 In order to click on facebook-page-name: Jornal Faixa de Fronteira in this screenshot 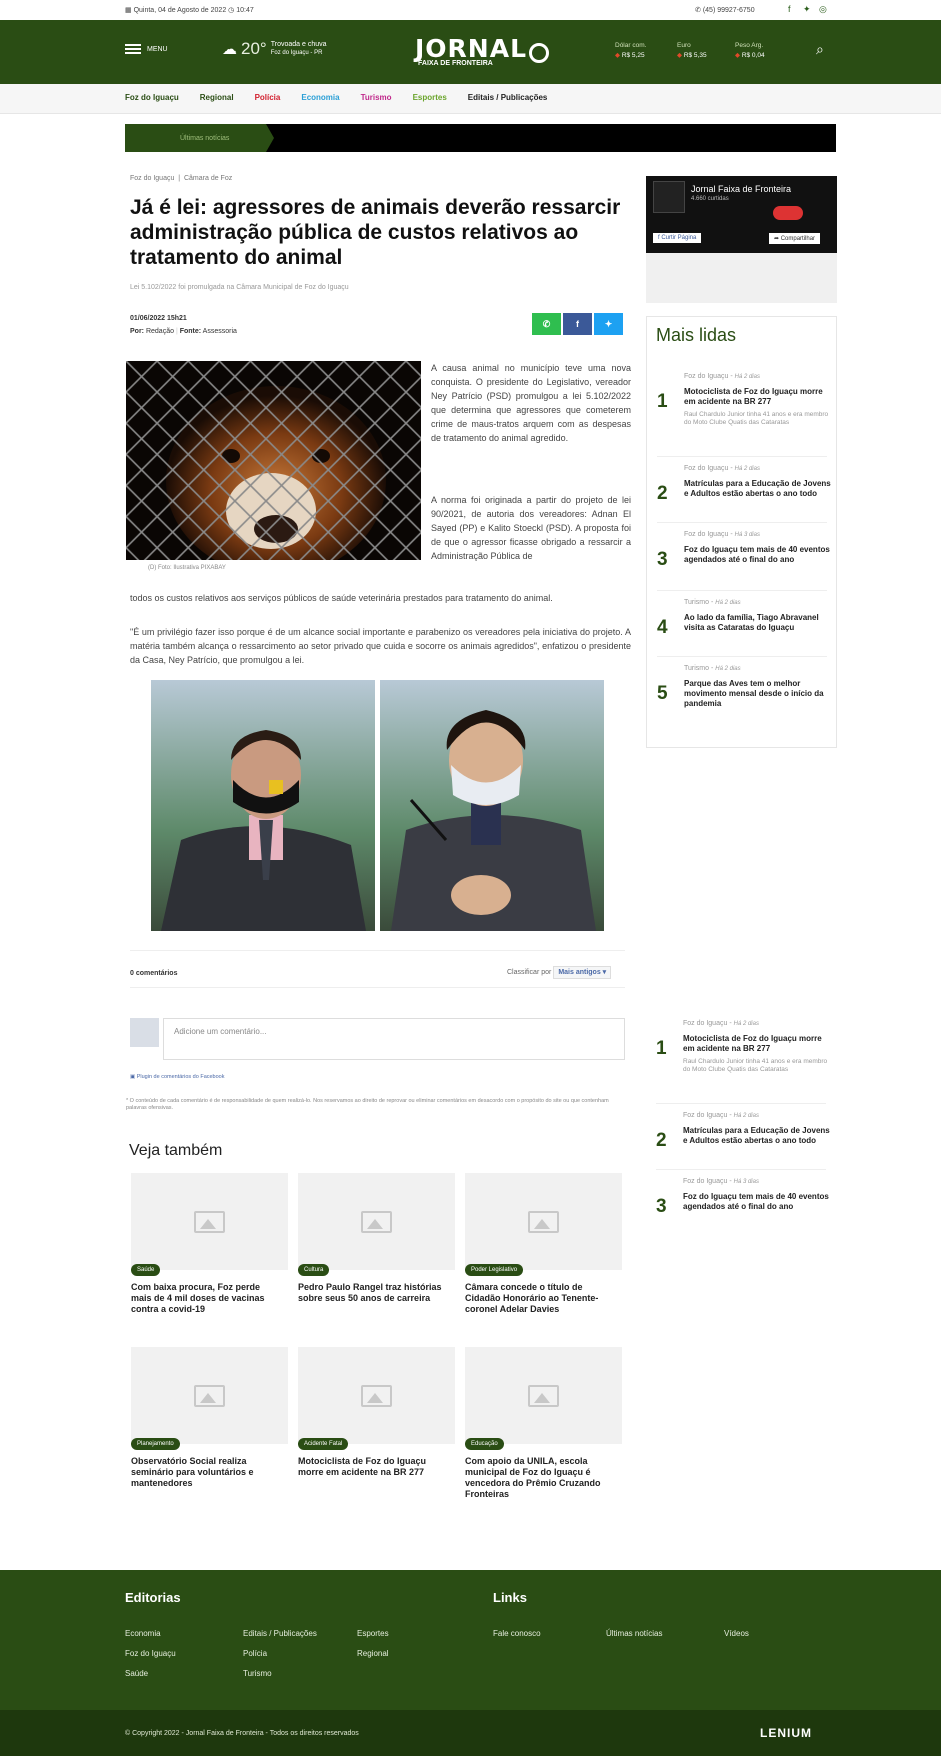, I will do `click(741, 189)`.